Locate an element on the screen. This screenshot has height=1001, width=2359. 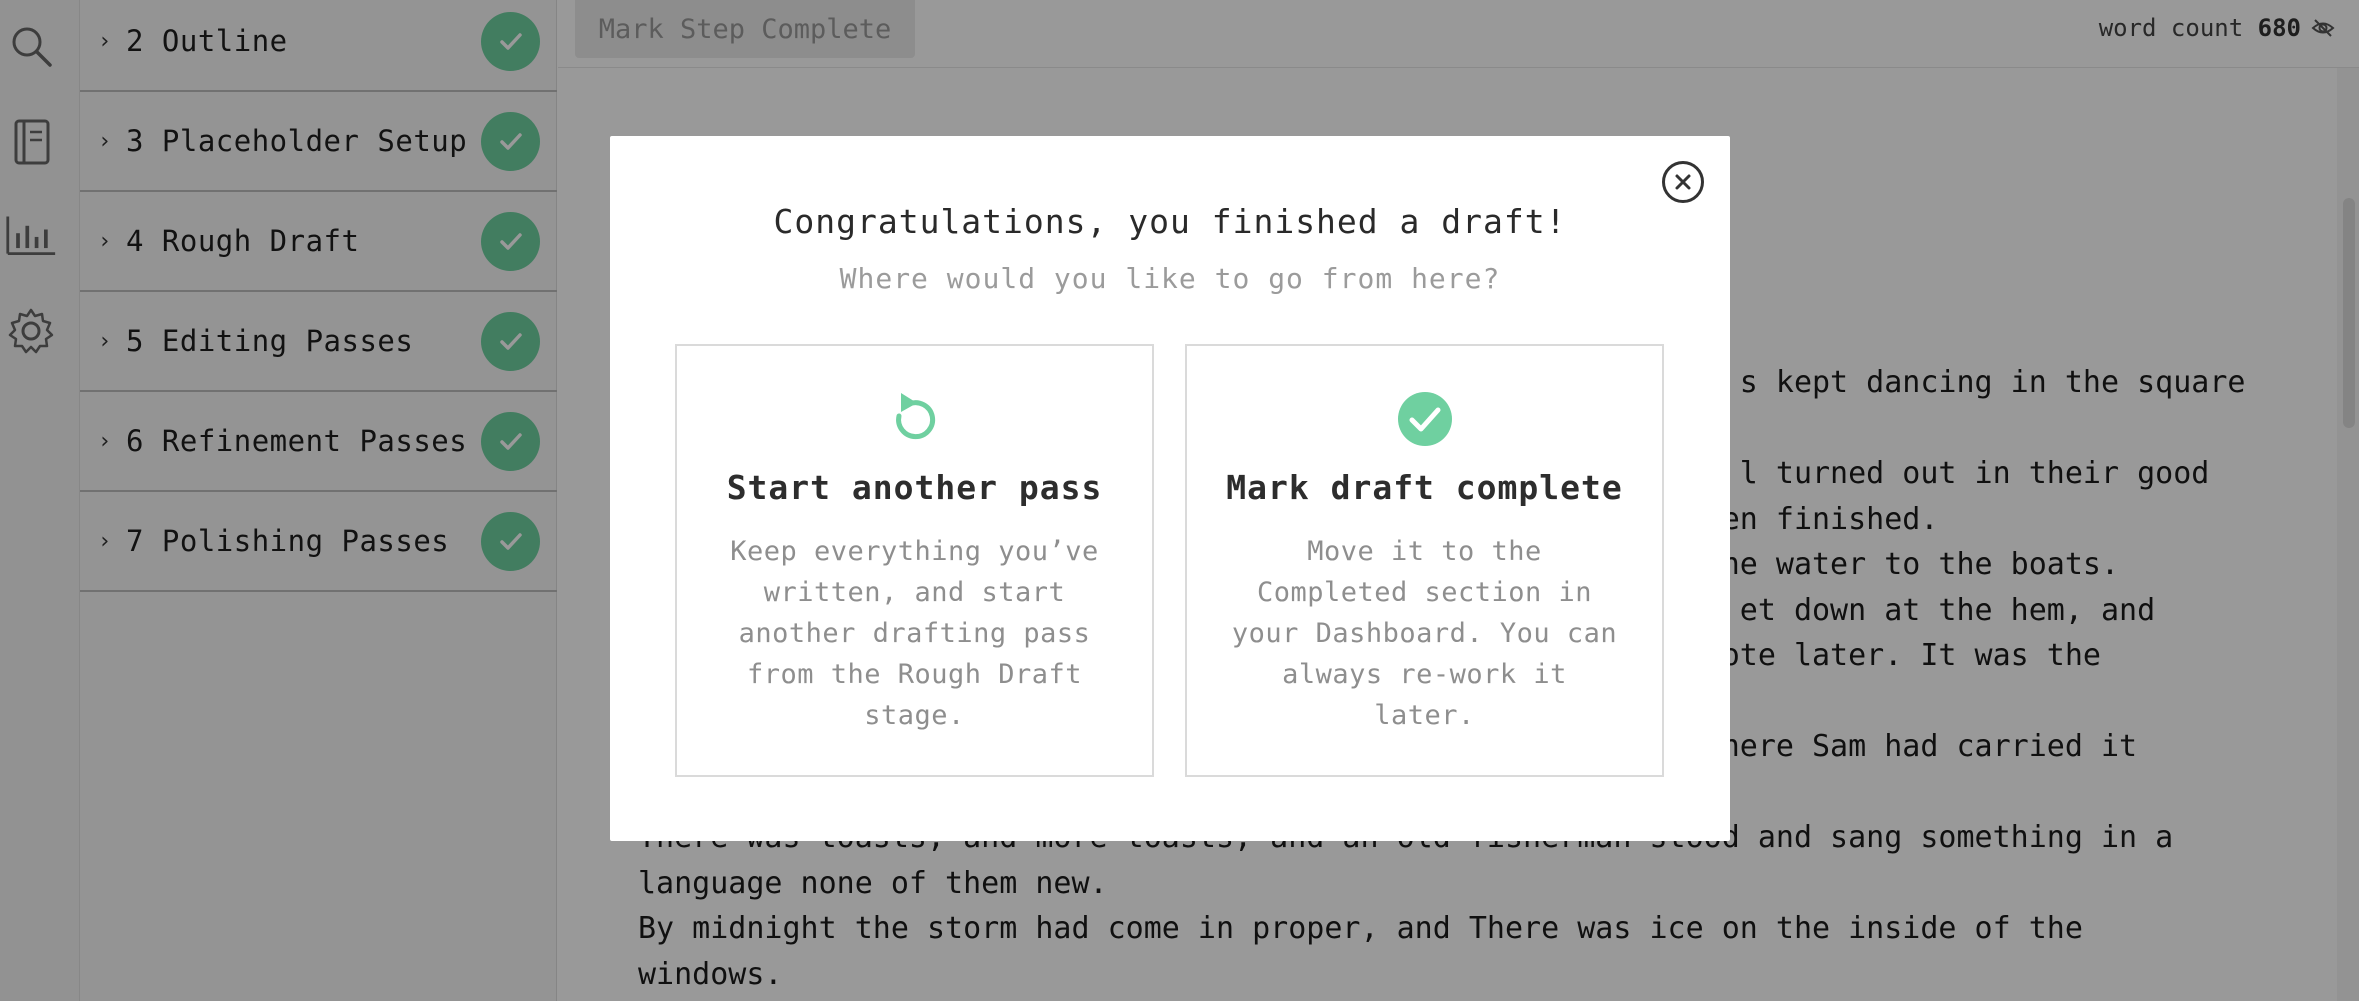
close-button is located at coordinates (1683, 182).